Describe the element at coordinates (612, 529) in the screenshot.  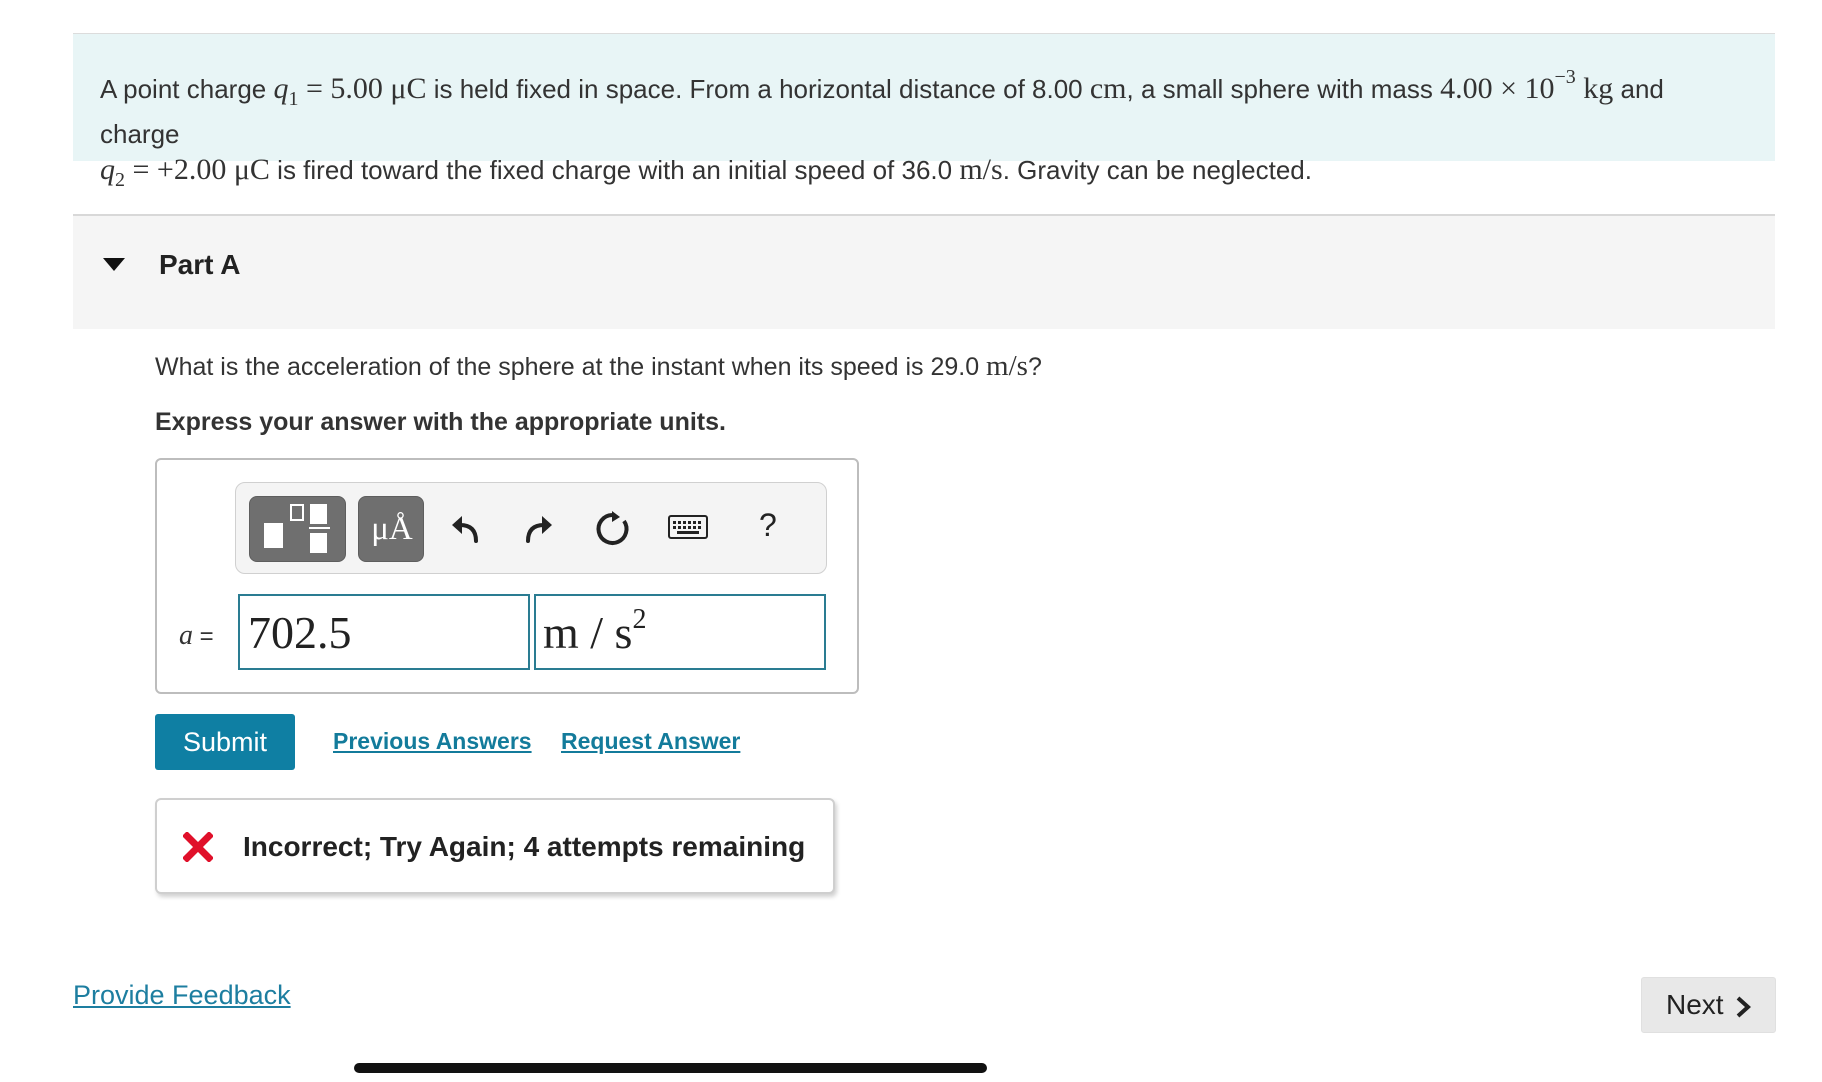
I see `reset-icon` at that location.